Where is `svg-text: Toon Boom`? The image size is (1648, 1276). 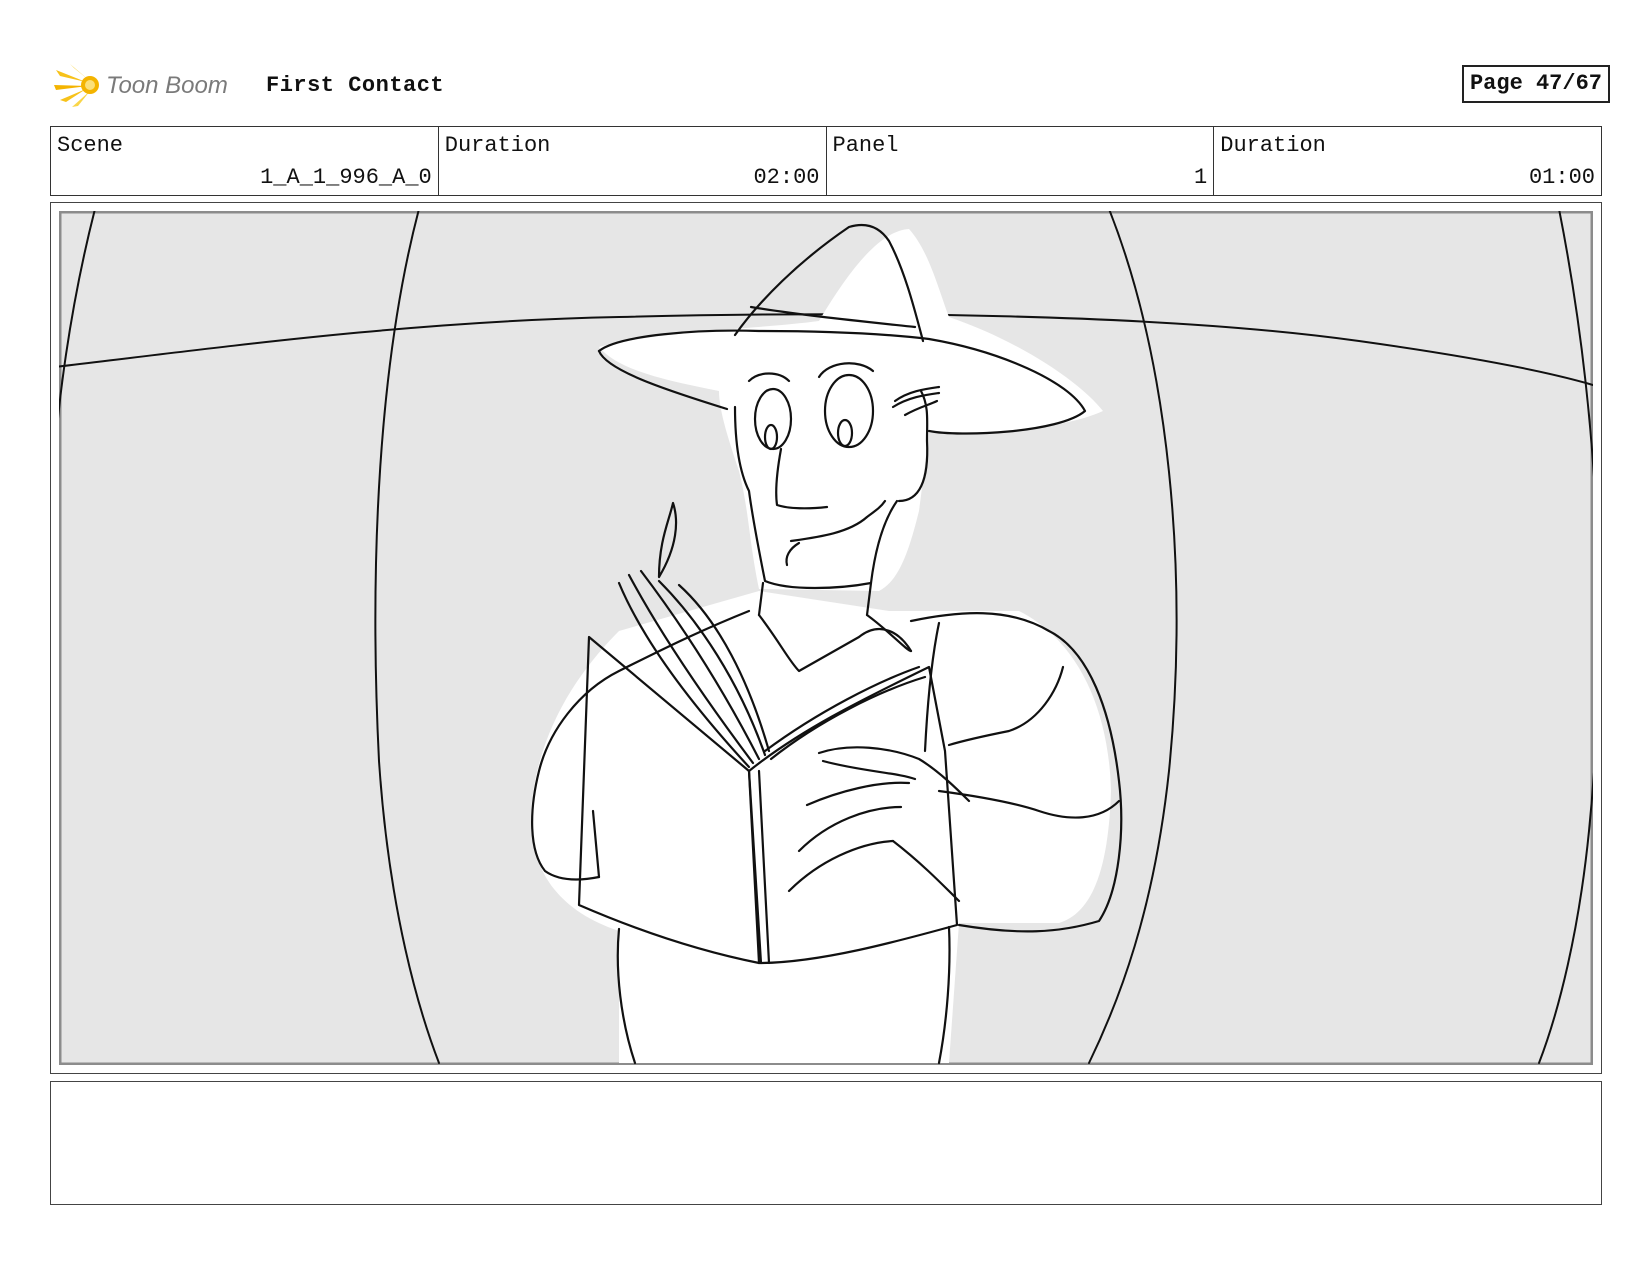
svg-text: Toon Boom is located at coordinates (167, 85).